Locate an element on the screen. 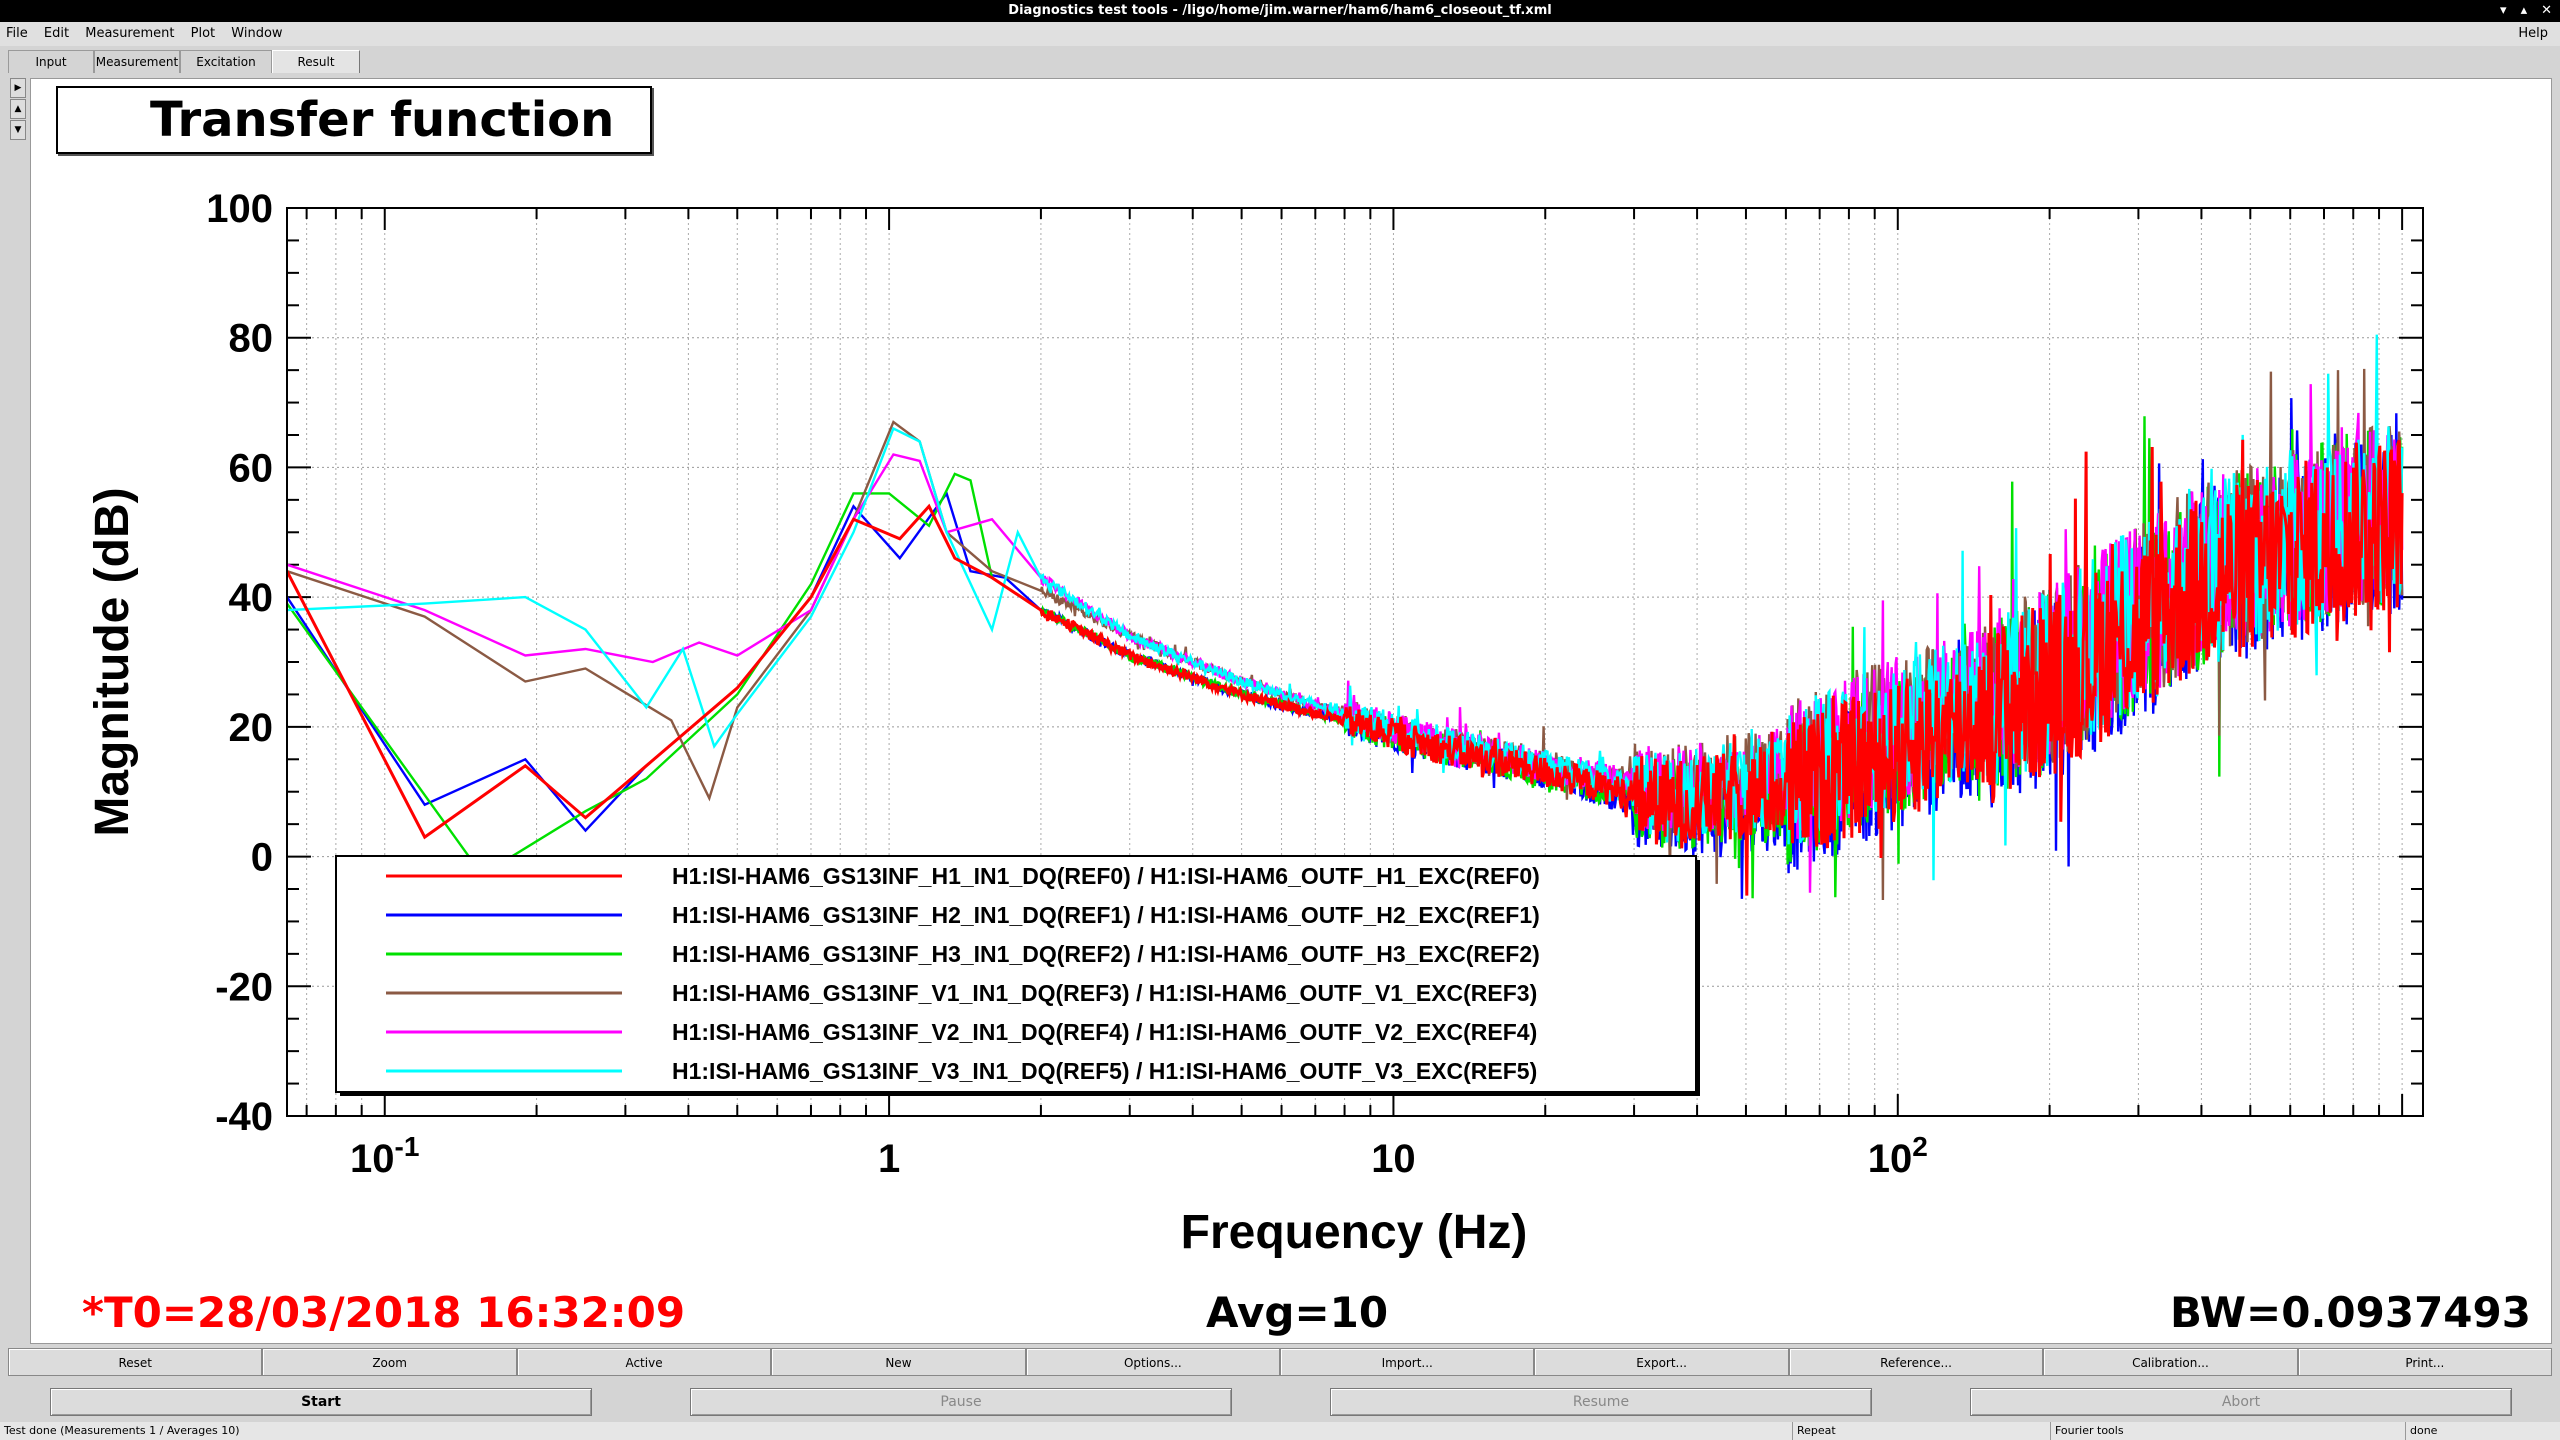 Image resolution: width=2560 pixels, height=1440 pixels. averages-readout: Avg=10 is located at coordinates (1297, 1312).